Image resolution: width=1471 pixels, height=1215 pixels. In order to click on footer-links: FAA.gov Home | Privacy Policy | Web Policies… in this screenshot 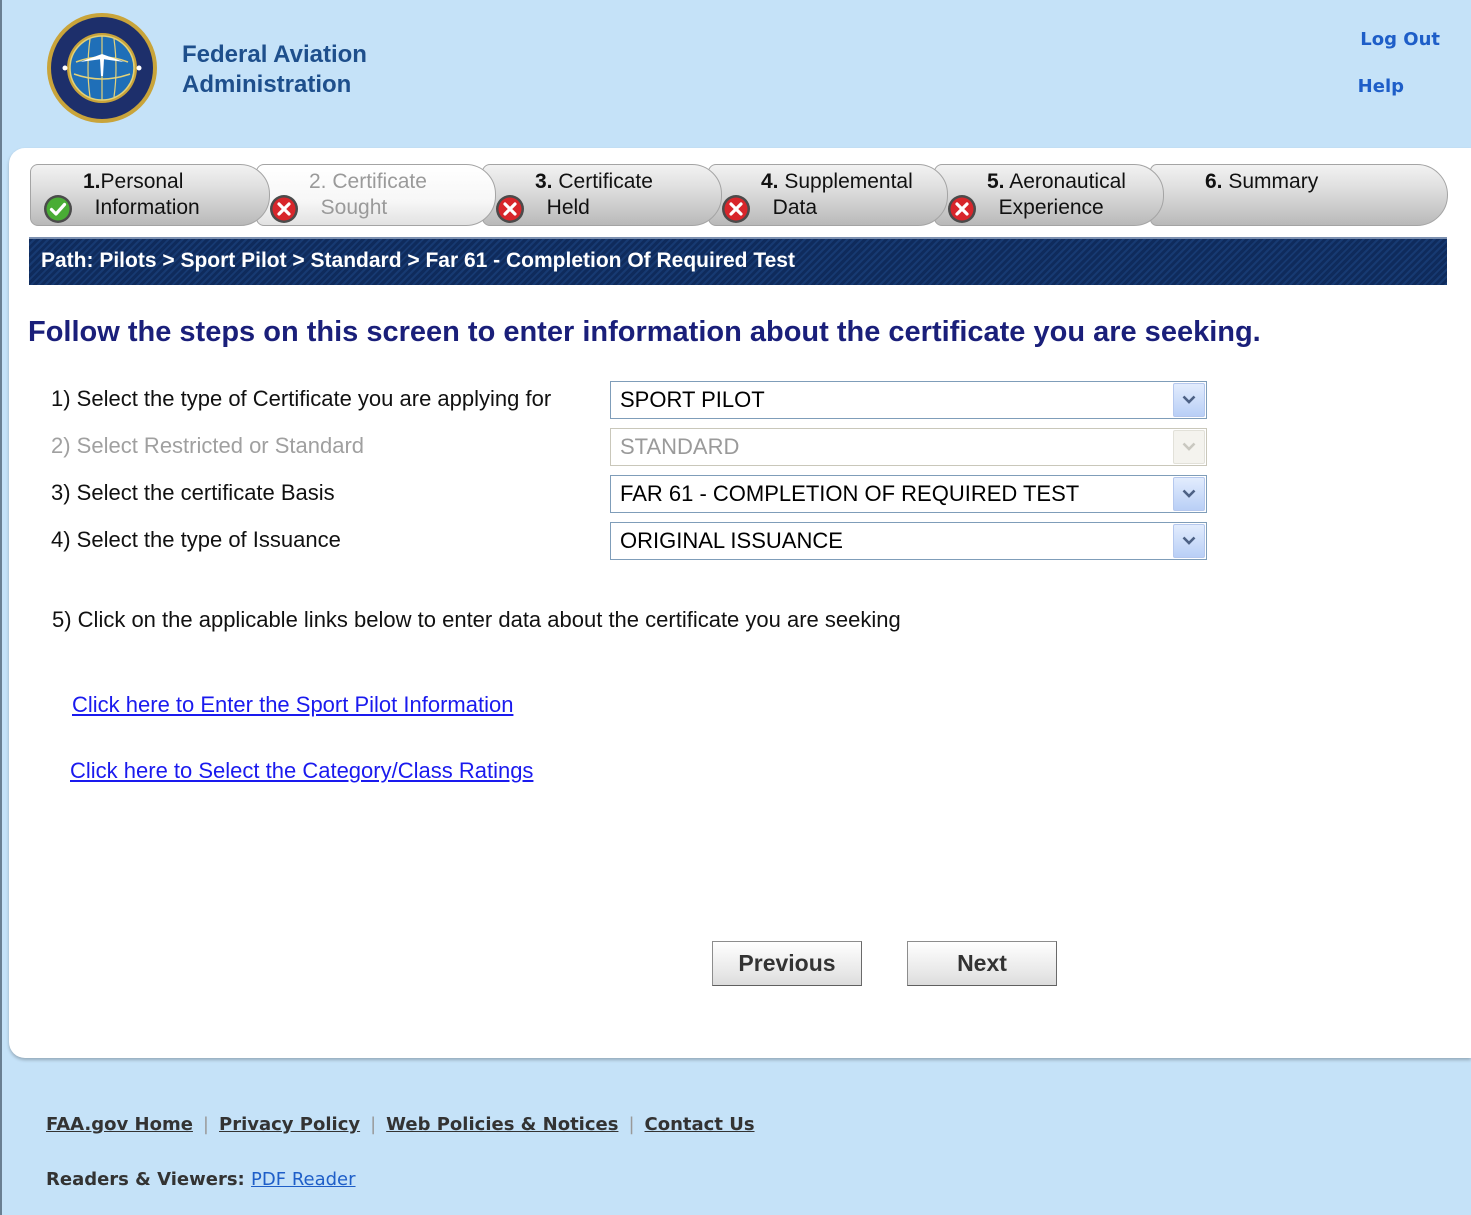, I will do `click(400, 1124)`.